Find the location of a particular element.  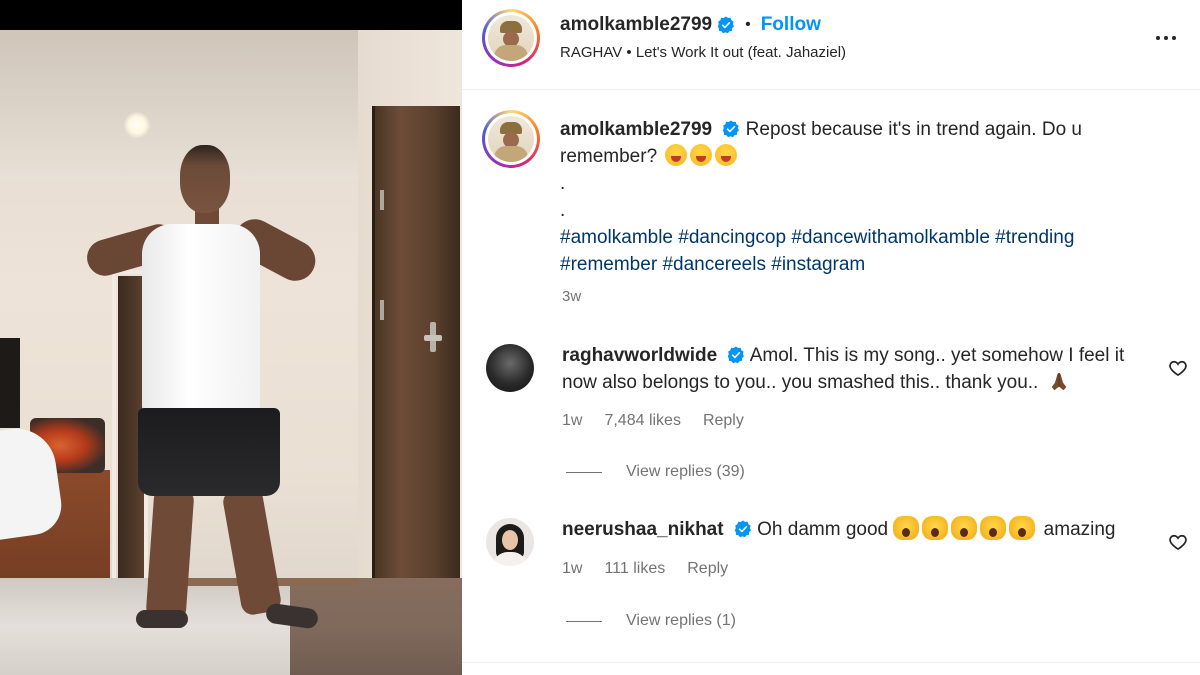

comment-likes: 111 likes is located at coordinates (634, 569).